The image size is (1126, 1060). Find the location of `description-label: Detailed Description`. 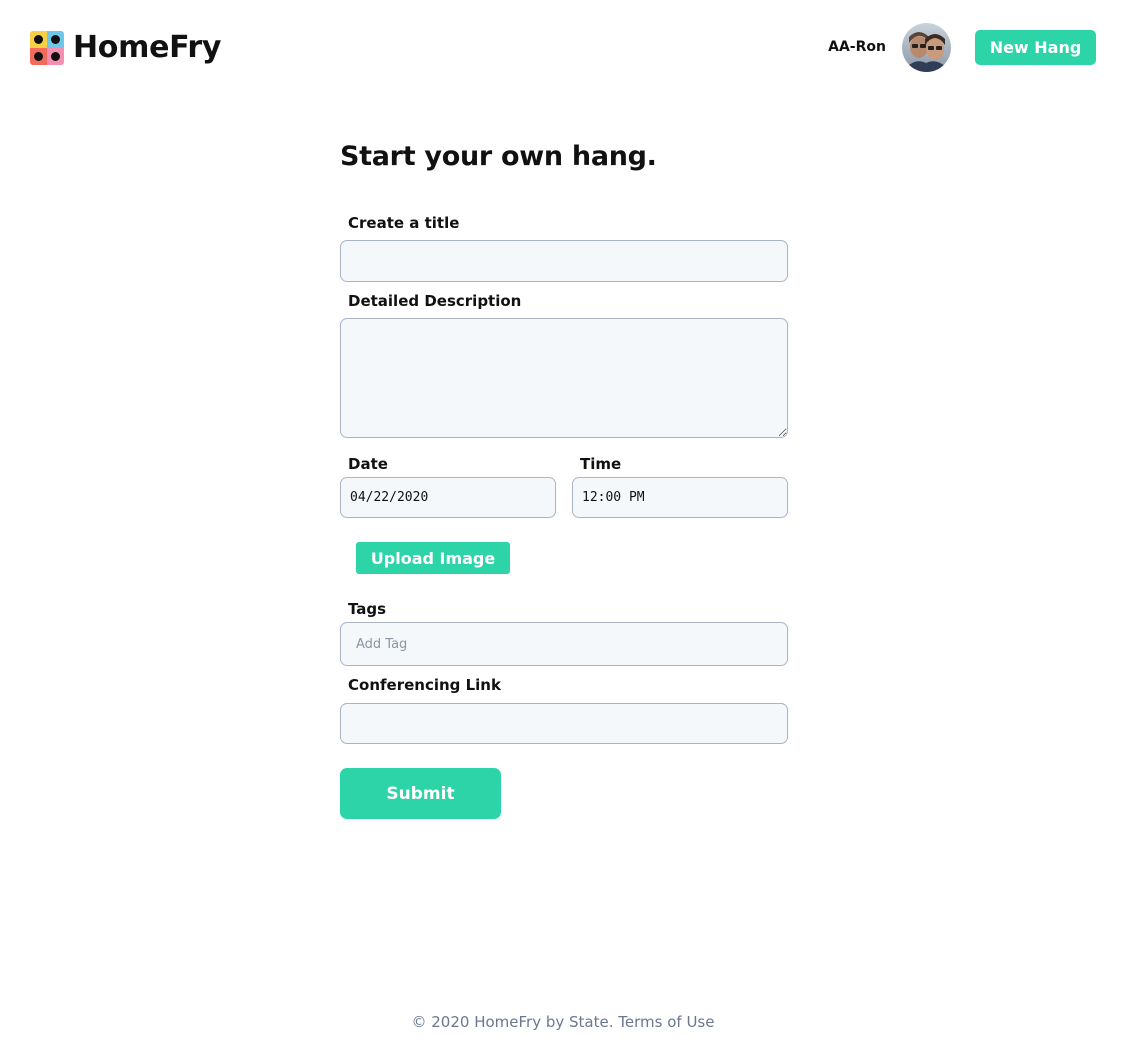

description-label: Detailed Description is located at coordinates (435, 301).